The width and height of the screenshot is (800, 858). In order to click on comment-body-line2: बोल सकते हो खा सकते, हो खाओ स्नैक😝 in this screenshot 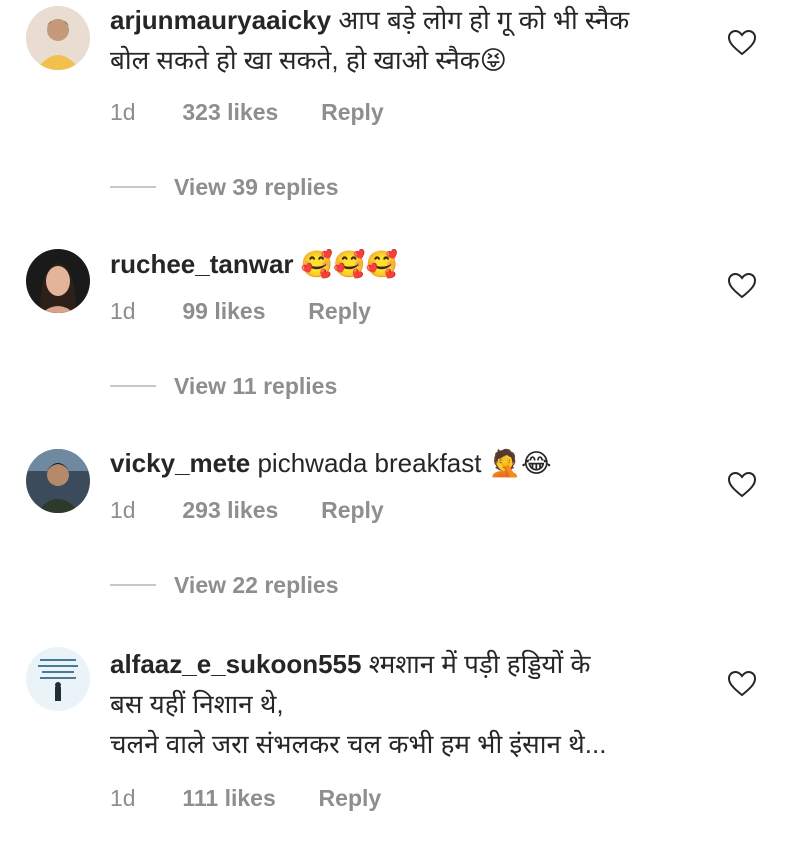, I will do `click(308, 60)`.